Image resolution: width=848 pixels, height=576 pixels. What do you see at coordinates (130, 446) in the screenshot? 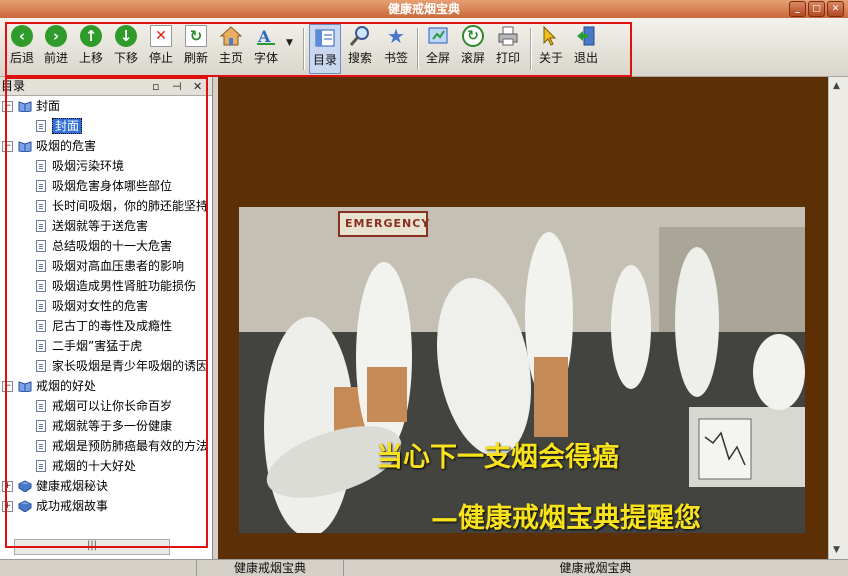
I see `tree-item-label: 戒烟是预防肺癌最有效的方法` at bounding box center [130, 446].